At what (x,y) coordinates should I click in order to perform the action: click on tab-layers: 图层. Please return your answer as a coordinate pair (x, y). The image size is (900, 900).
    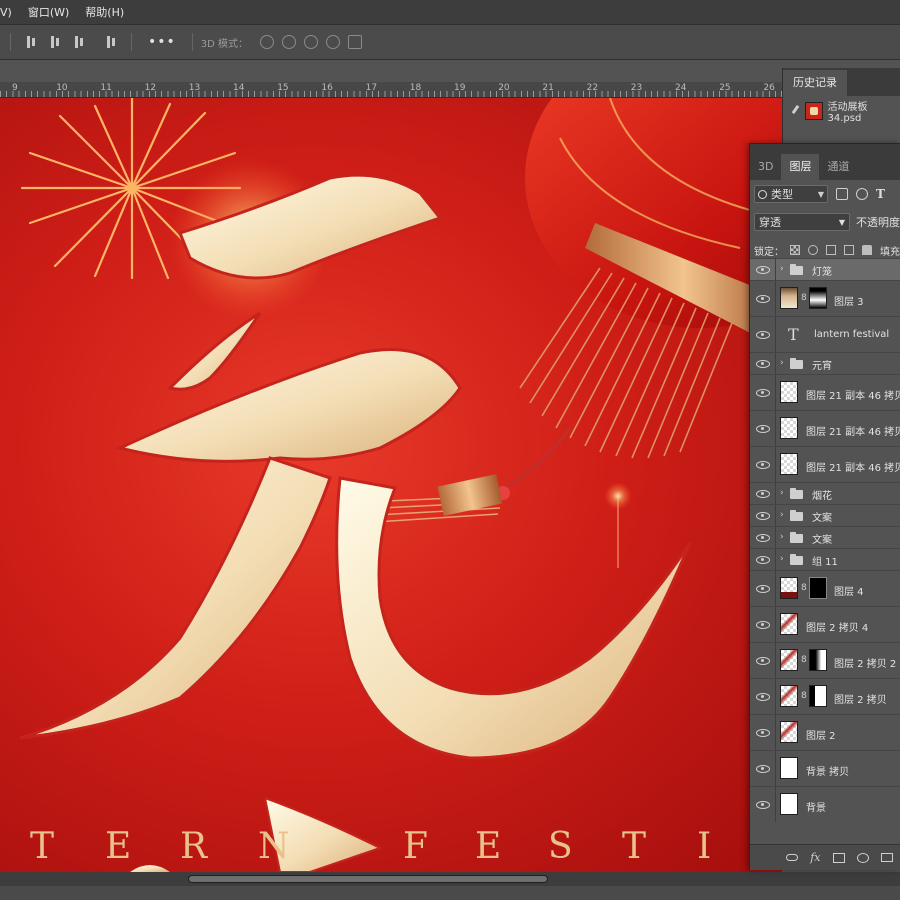
    Looking at the image, I should click on (800, 167).